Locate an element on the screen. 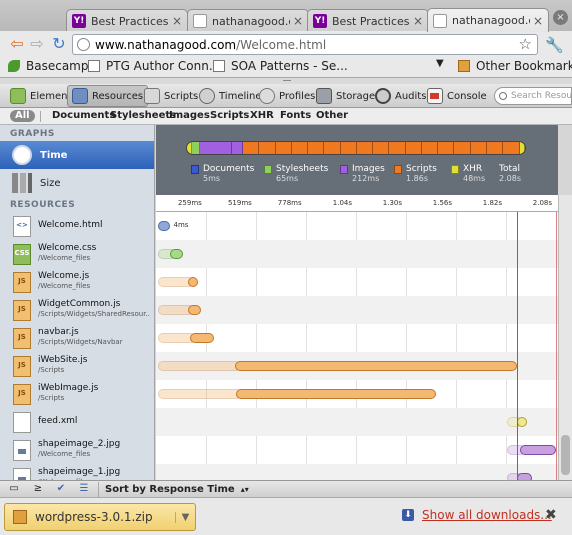 Image resolution: width=572 pixels, height=535 pixels. bookmark-overflow-chevron-icon: ▼ is located at coordinates (440, 63).